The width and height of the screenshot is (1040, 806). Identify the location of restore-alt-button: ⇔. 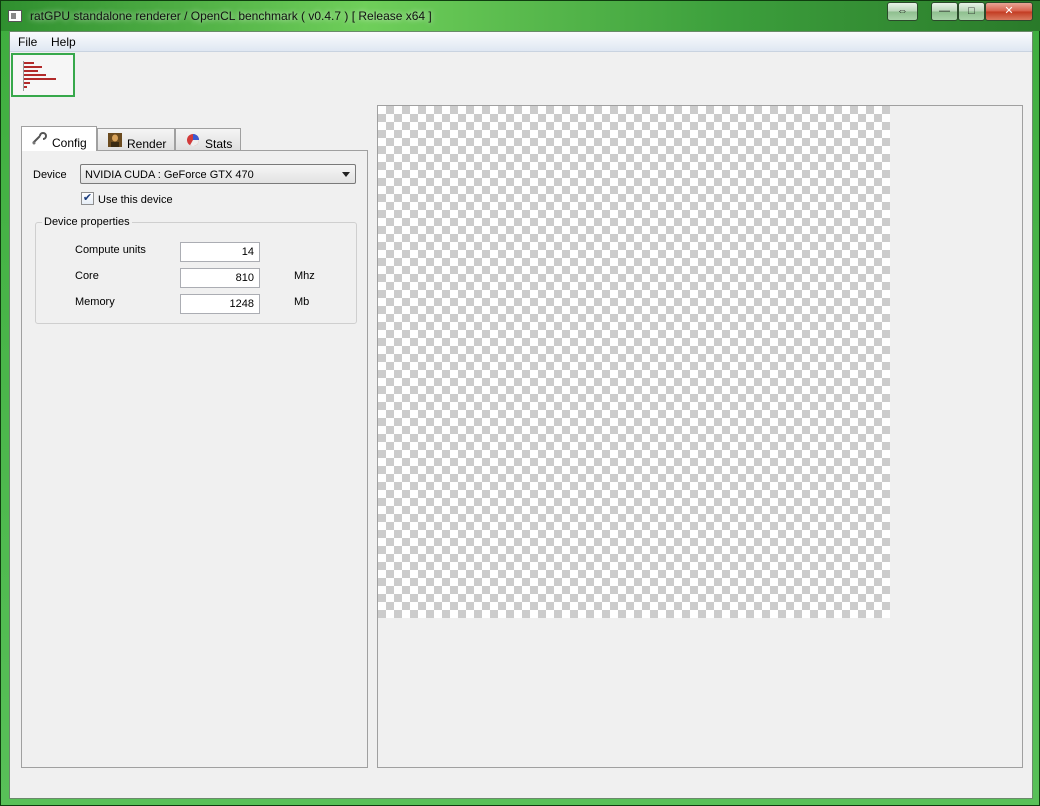
(902, 11).